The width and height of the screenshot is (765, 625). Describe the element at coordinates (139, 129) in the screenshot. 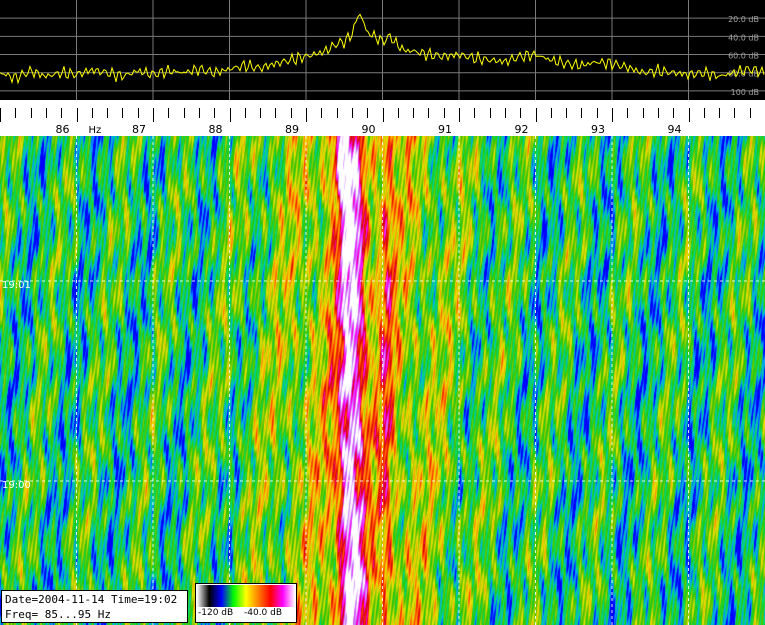

I see `frequency-tick-label-87: 87` at that location.